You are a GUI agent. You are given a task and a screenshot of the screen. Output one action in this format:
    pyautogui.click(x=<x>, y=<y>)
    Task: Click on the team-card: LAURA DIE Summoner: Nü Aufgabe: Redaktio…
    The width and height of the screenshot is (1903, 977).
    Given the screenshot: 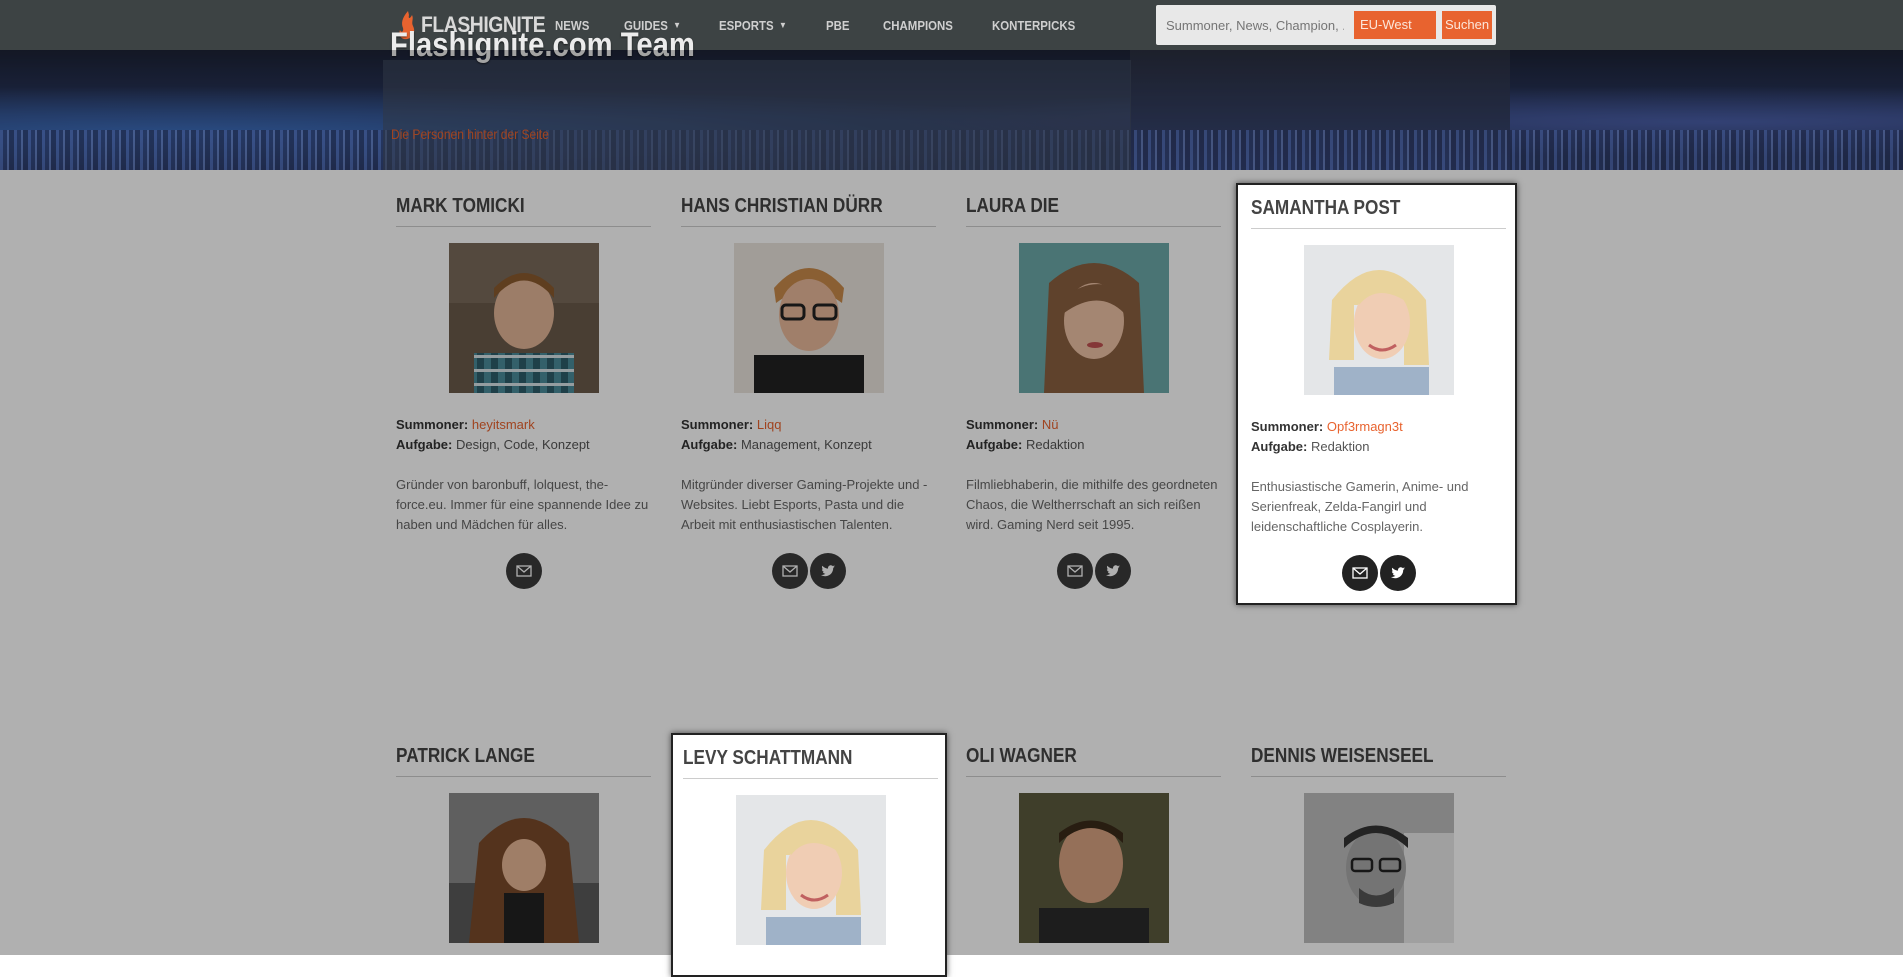 What is the action you would take?
    pyautogui.click(x=1093, y=391)
    